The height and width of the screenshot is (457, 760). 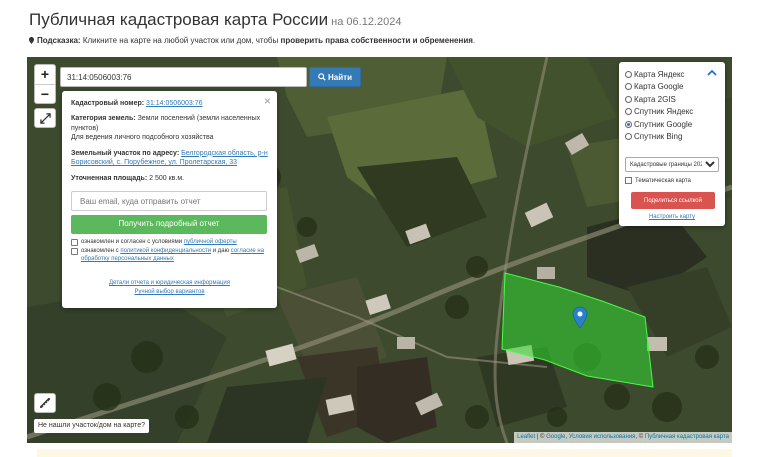 I want to click on layer-option: Спутник Bing, so click(x=672, y=137).